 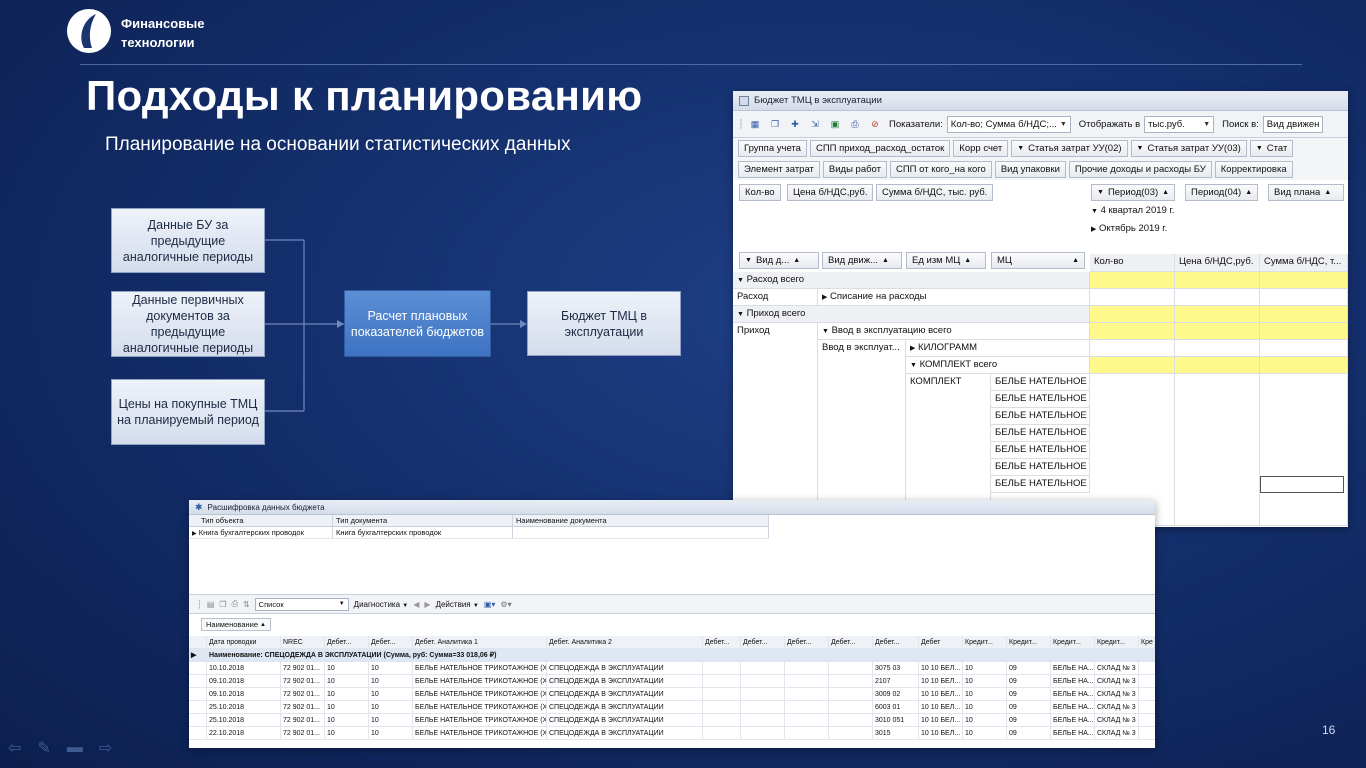 I want to click on filter-field-button: СПП от кого_на кого, so click(x=940, y=169).